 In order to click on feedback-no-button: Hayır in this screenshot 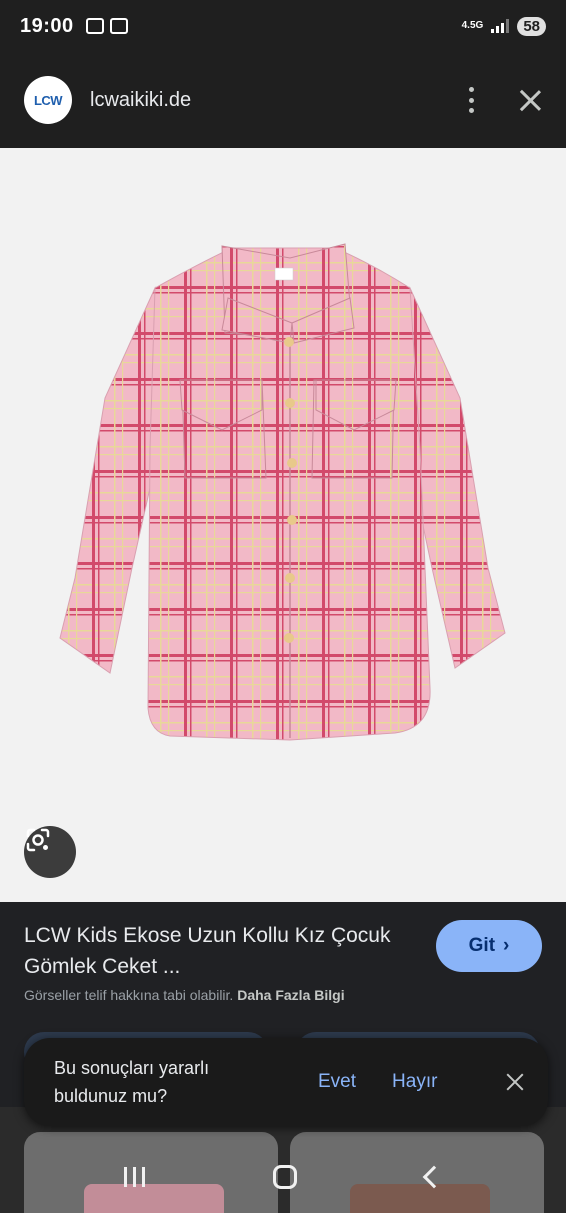, I will do `click(414, 1082)`.